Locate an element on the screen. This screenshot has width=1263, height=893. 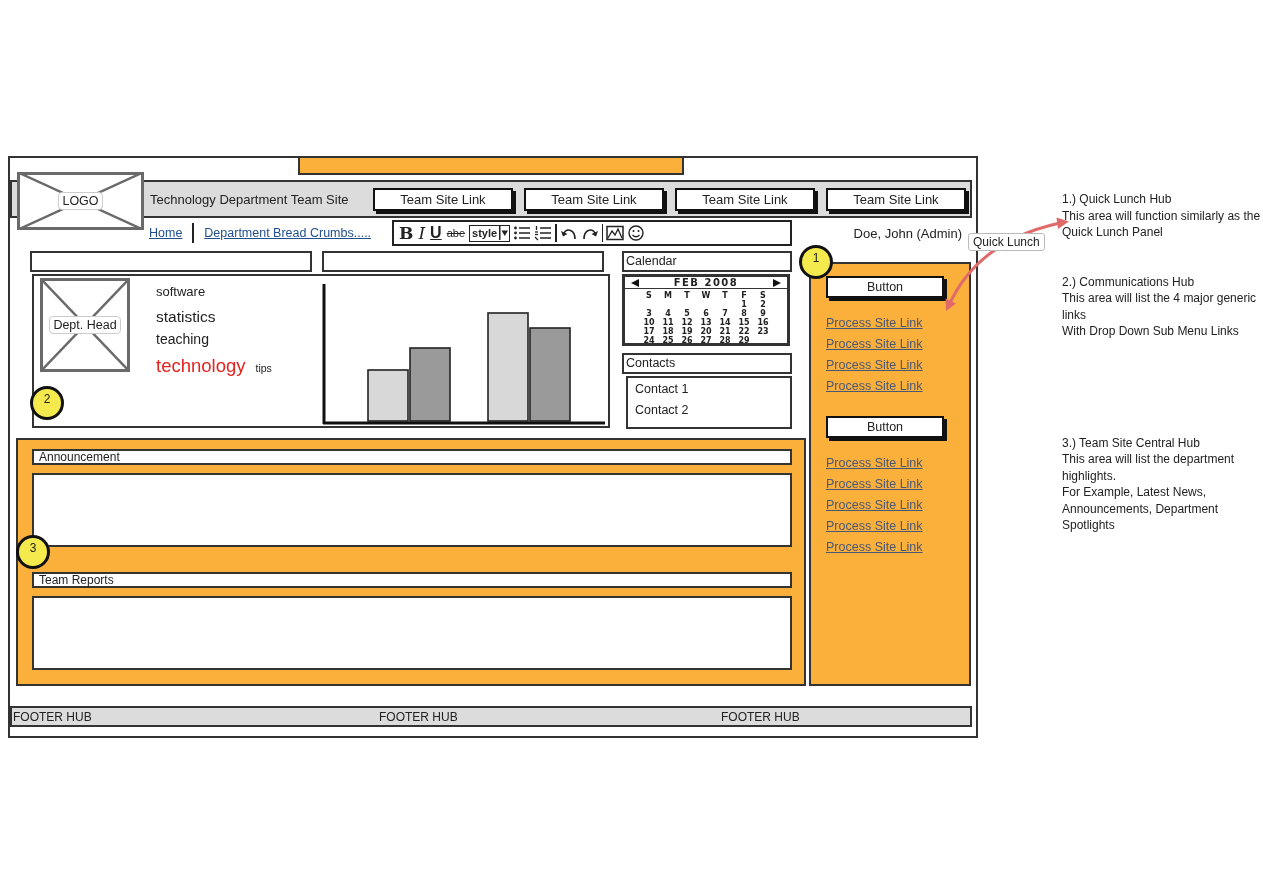
calendar-day: 12 is located at coordinates (687, 322).